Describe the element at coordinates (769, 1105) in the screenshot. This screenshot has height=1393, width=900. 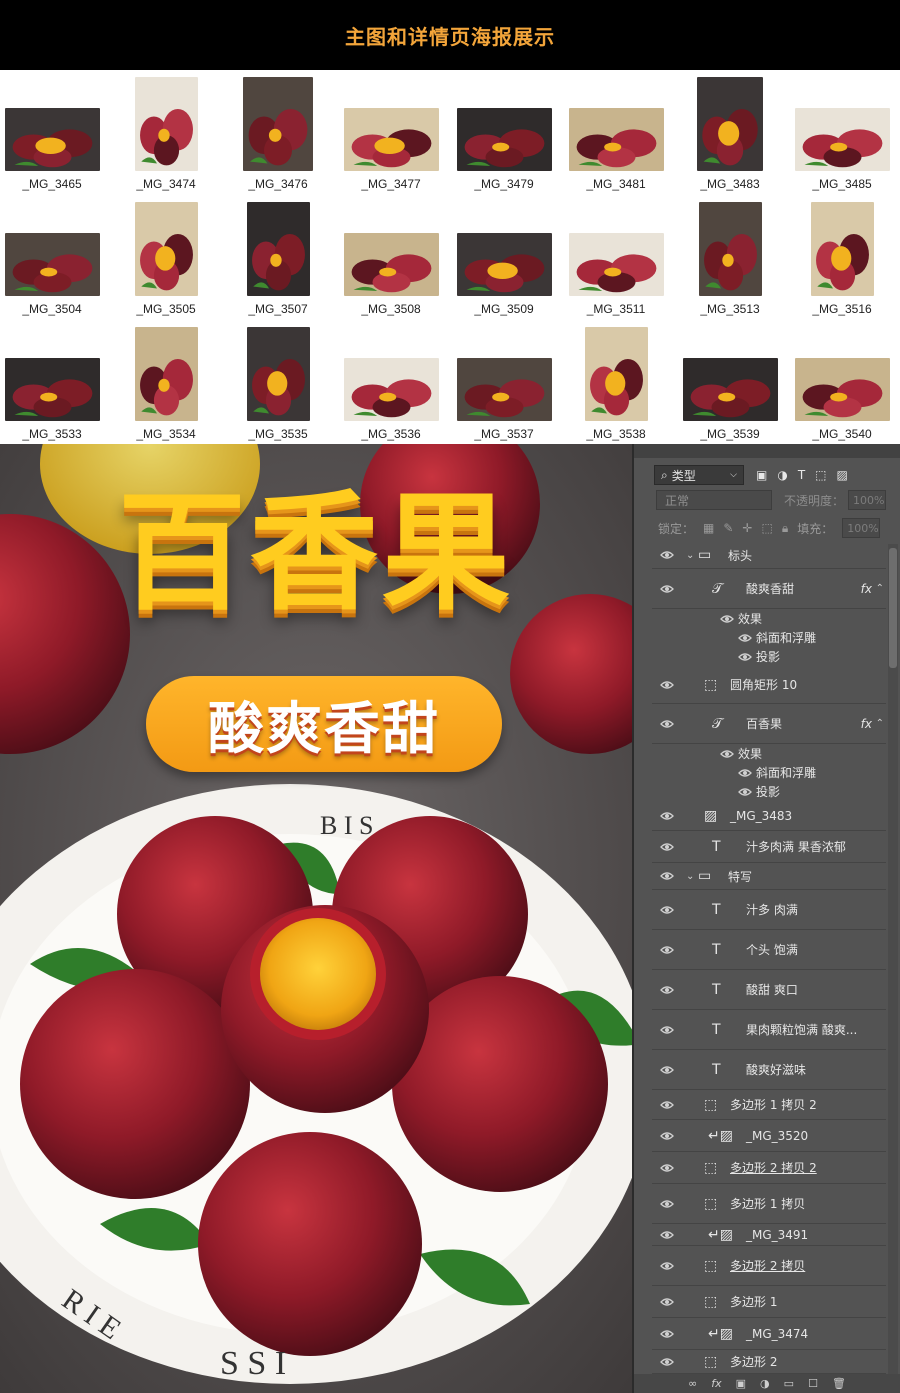
I see `layer-row: ⬚ 多边形 1 拷贝 2` at that location.